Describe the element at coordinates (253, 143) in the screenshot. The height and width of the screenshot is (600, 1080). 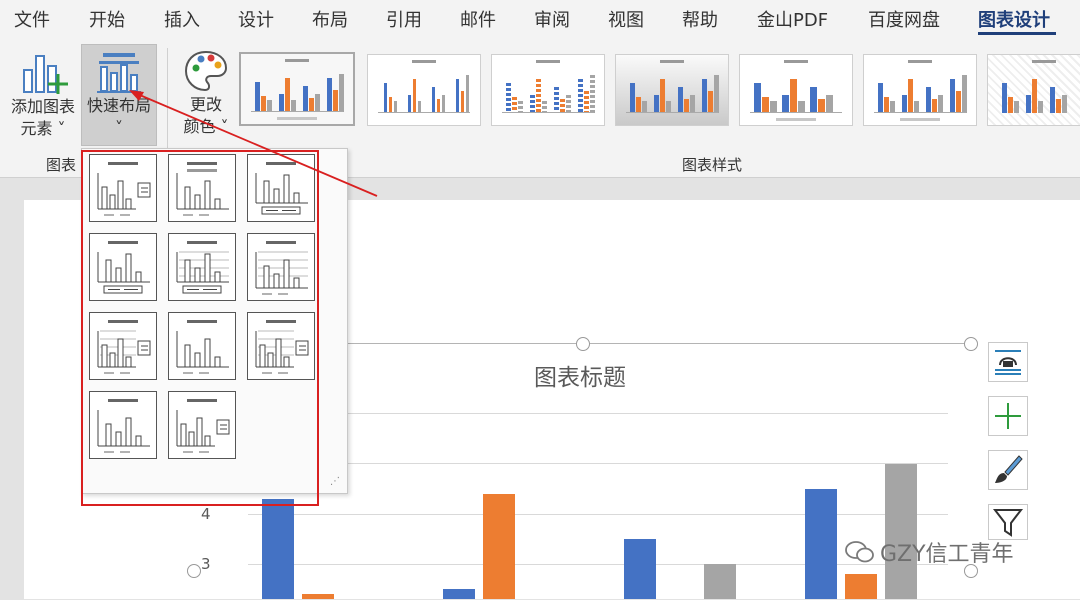
I see `annotation-arrow` at that location.